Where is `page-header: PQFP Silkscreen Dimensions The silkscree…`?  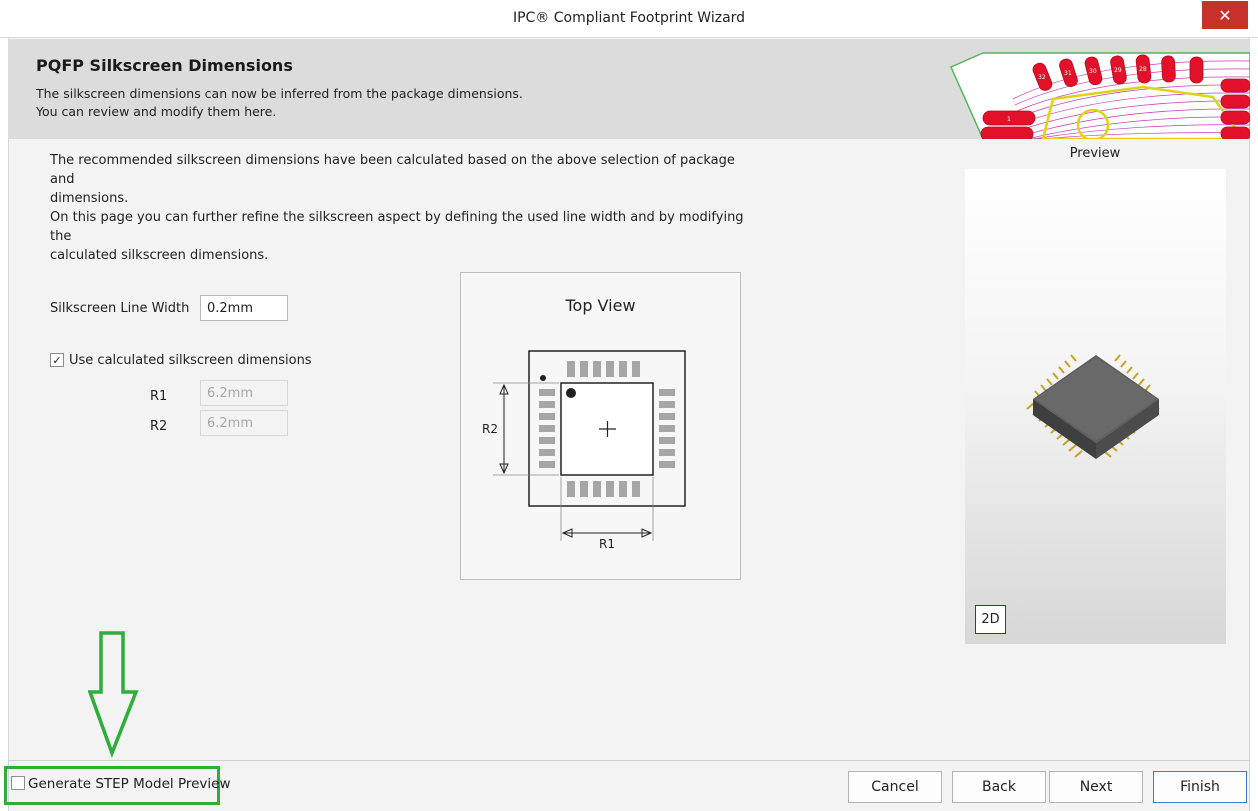
page-header: PQFP Silkscreen Dimensions The silkscree… is located at coordinates (629, 89).